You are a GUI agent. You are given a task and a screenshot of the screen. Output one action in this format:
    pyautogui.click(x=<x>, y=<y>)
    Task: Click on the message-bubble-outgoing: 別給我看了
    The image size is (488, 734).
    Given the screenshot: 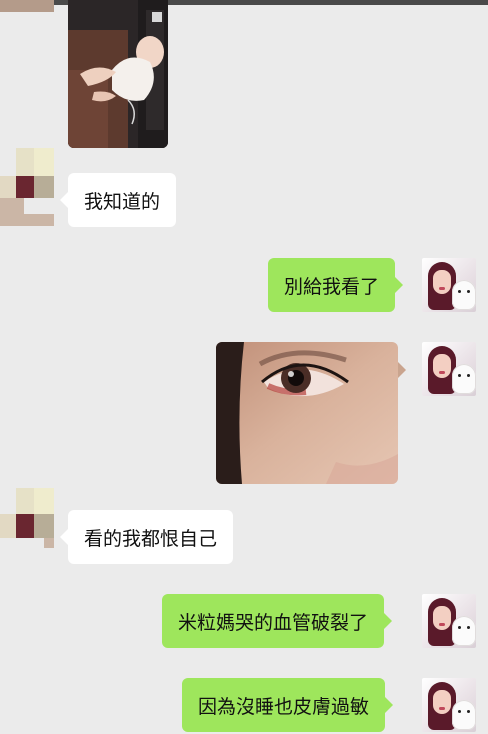 What is the action you would take?
    pyautogui.click(x=336, y=285)
    